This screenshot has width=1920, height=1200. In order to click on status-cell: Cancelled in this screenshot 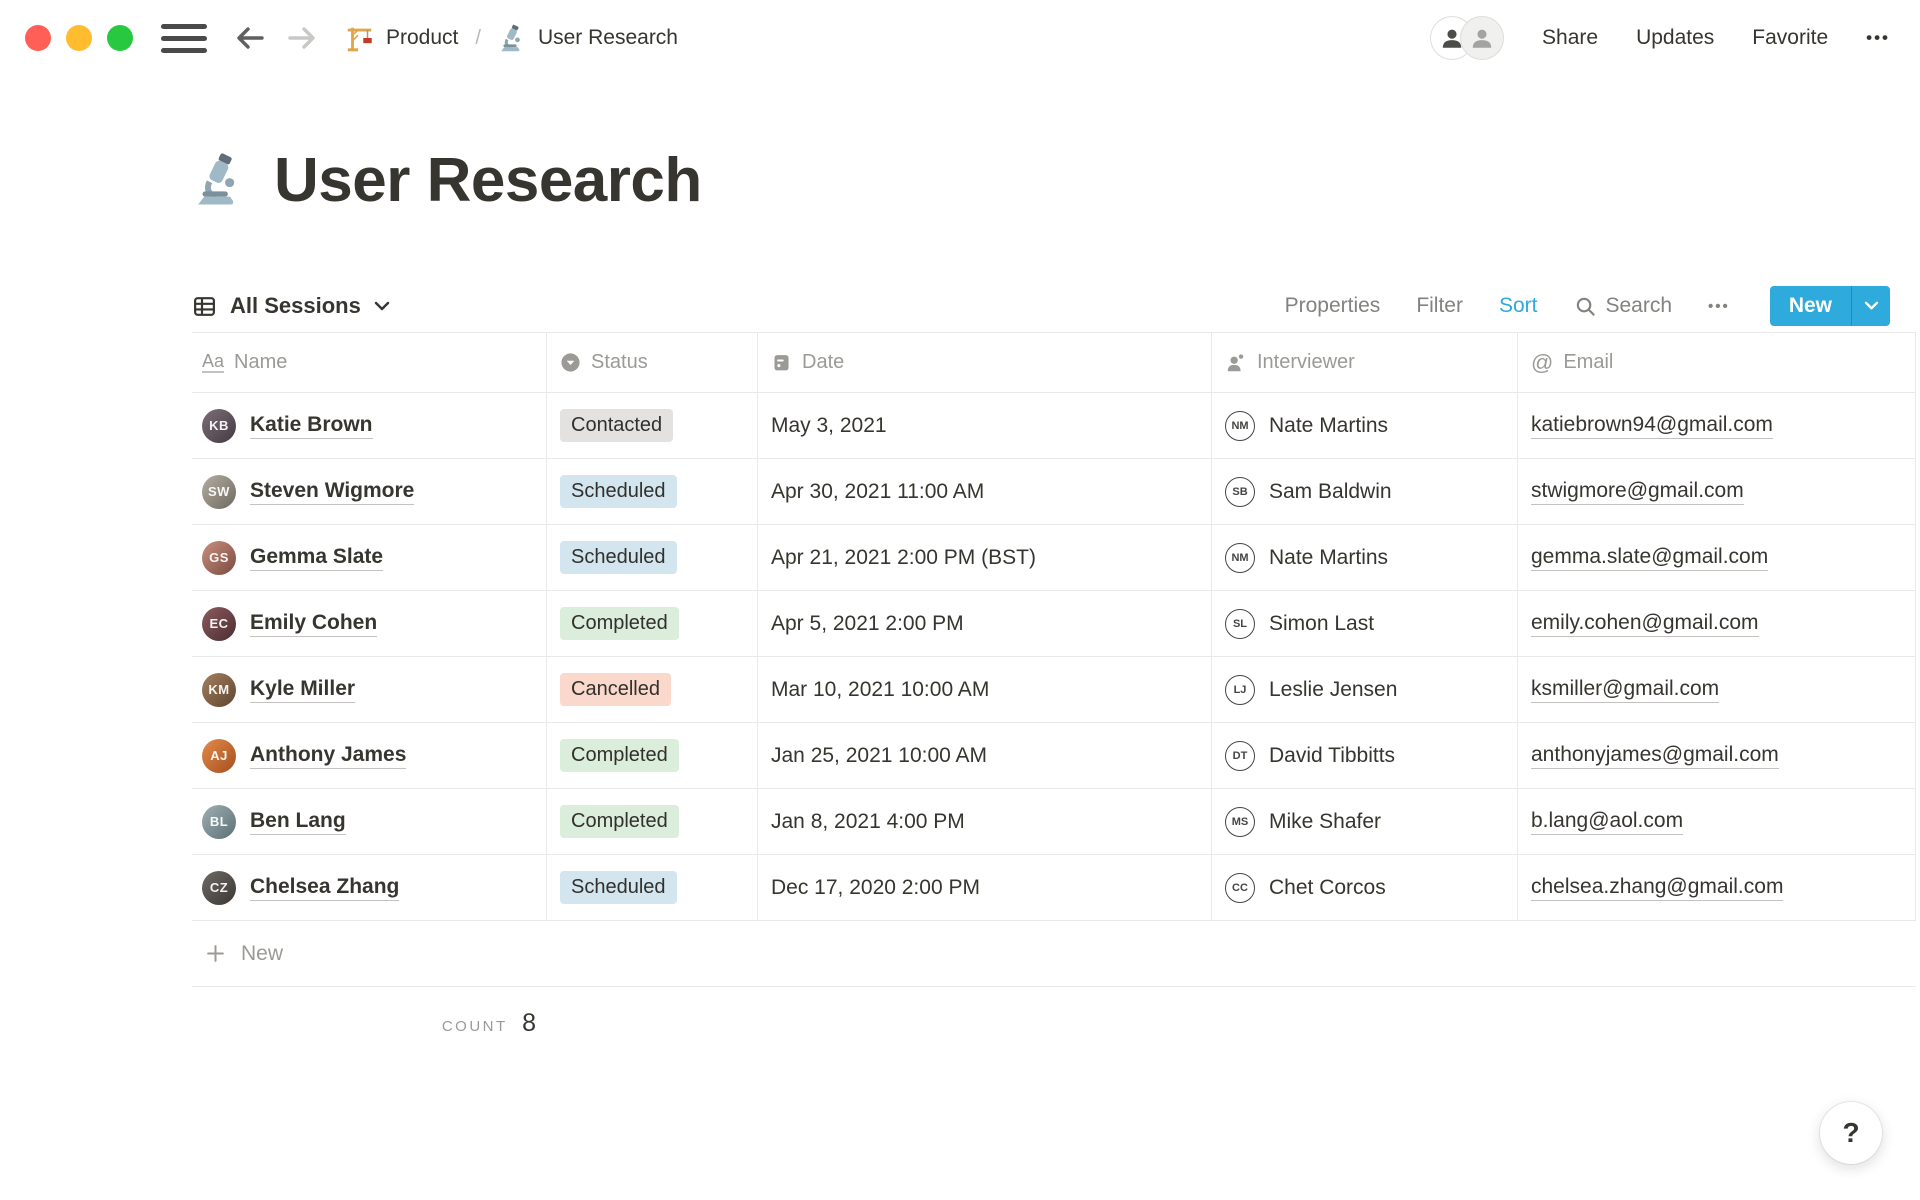, I will do `click(652, 690)`.